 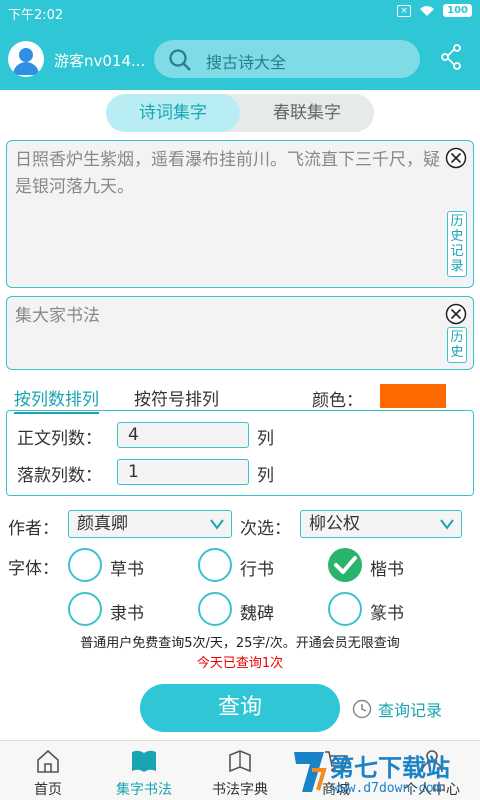 I want to click on battery-icon: 100, so click(x=457, y=10).